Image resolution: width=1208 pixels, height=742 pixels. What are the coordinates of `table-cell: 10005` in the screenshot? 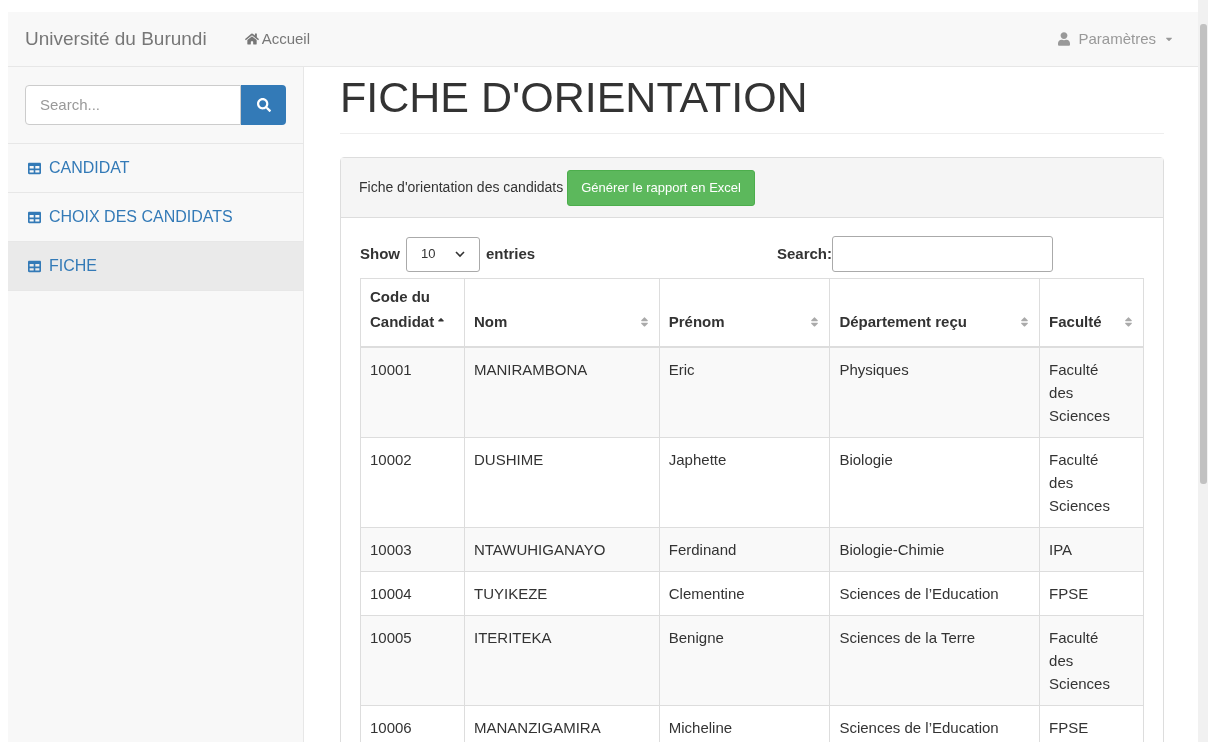 It's located at (412, 660).